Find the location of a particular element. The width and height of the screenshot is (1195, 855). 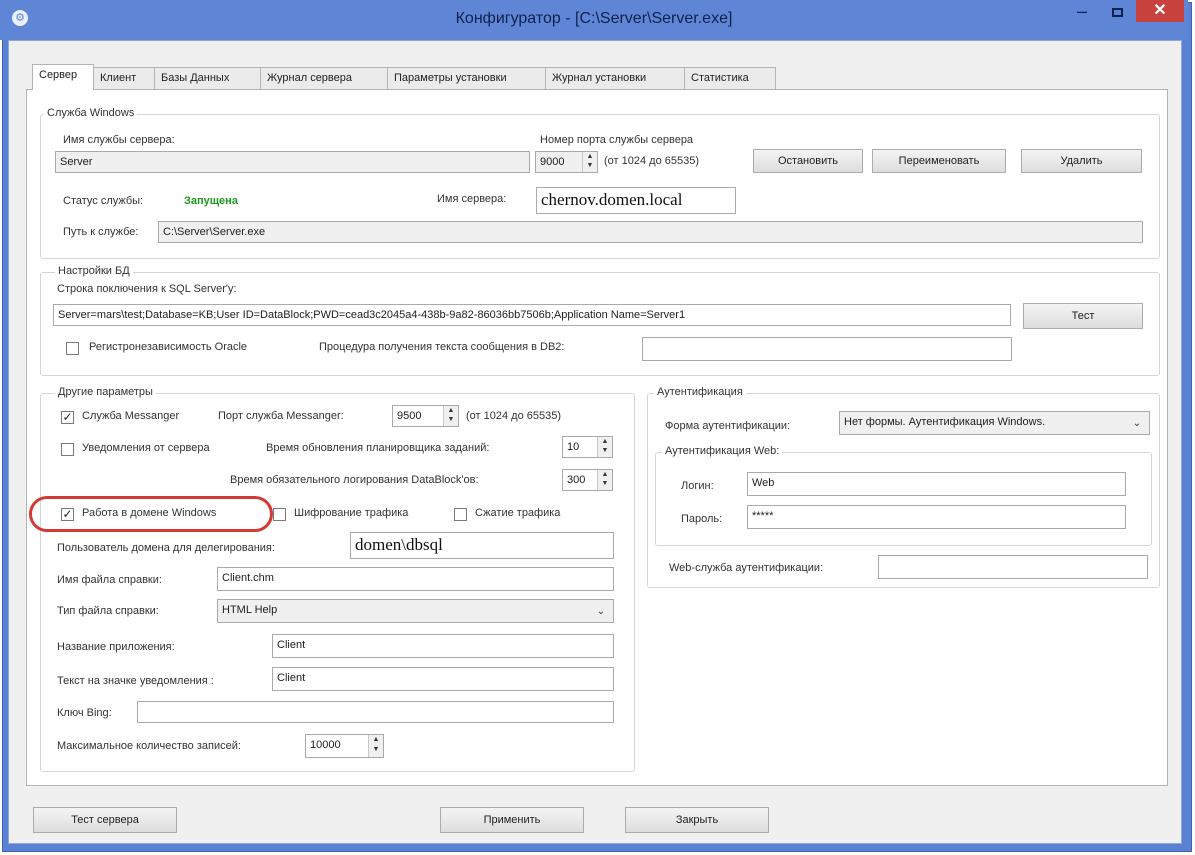

auth-form-value: Нет формы. Аутентификация Windows. is located at coordinates (945, 422).